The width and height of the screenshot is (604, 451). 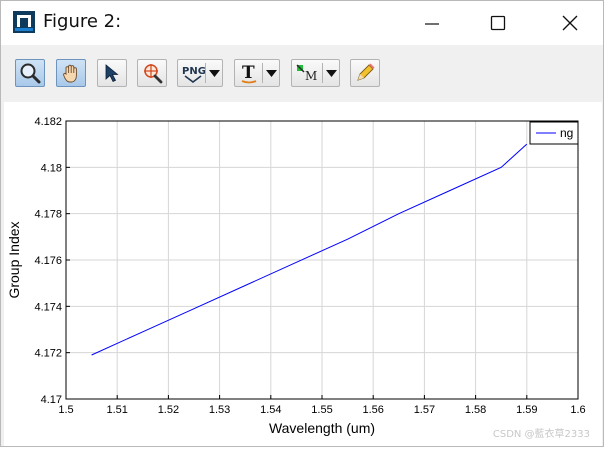 I want to click on x-tick-label: 1.56, so click(x=372, y=410).